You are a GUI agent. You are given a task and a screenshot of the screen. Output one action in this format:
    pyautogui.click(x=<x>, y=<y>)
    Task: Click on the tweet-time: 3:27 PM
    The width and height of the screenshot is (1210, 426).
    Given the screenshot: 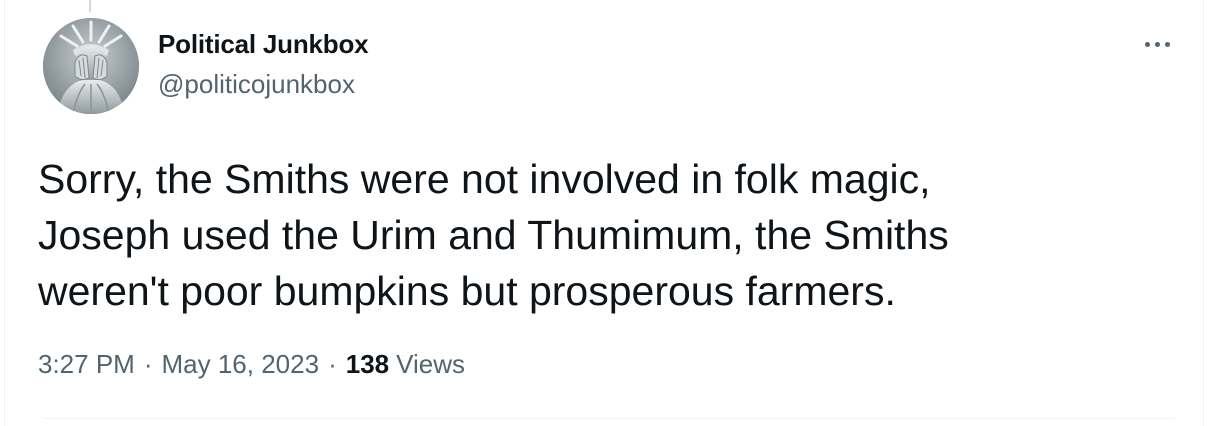 What is the action you would take?
    pyautogui.click(x=86, y=364)
    